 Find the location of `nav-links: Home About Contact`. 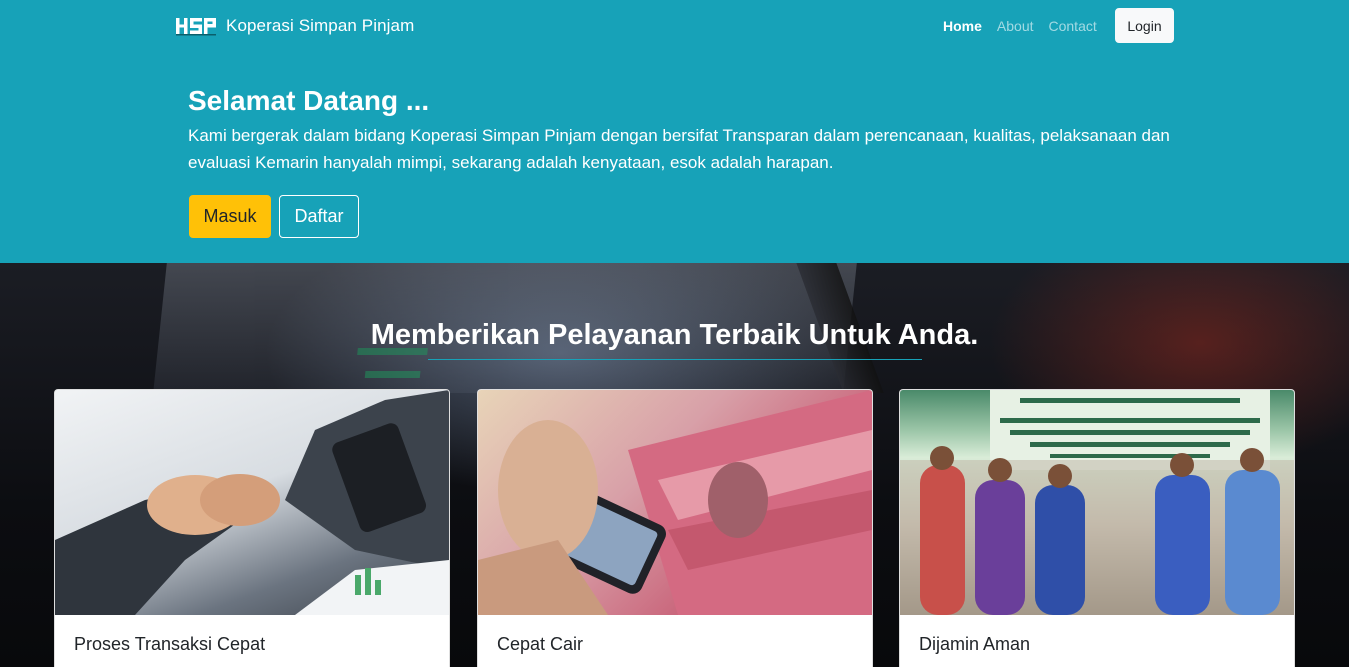

nav-links: Home About Contact is located at coordinates (1020, 26).